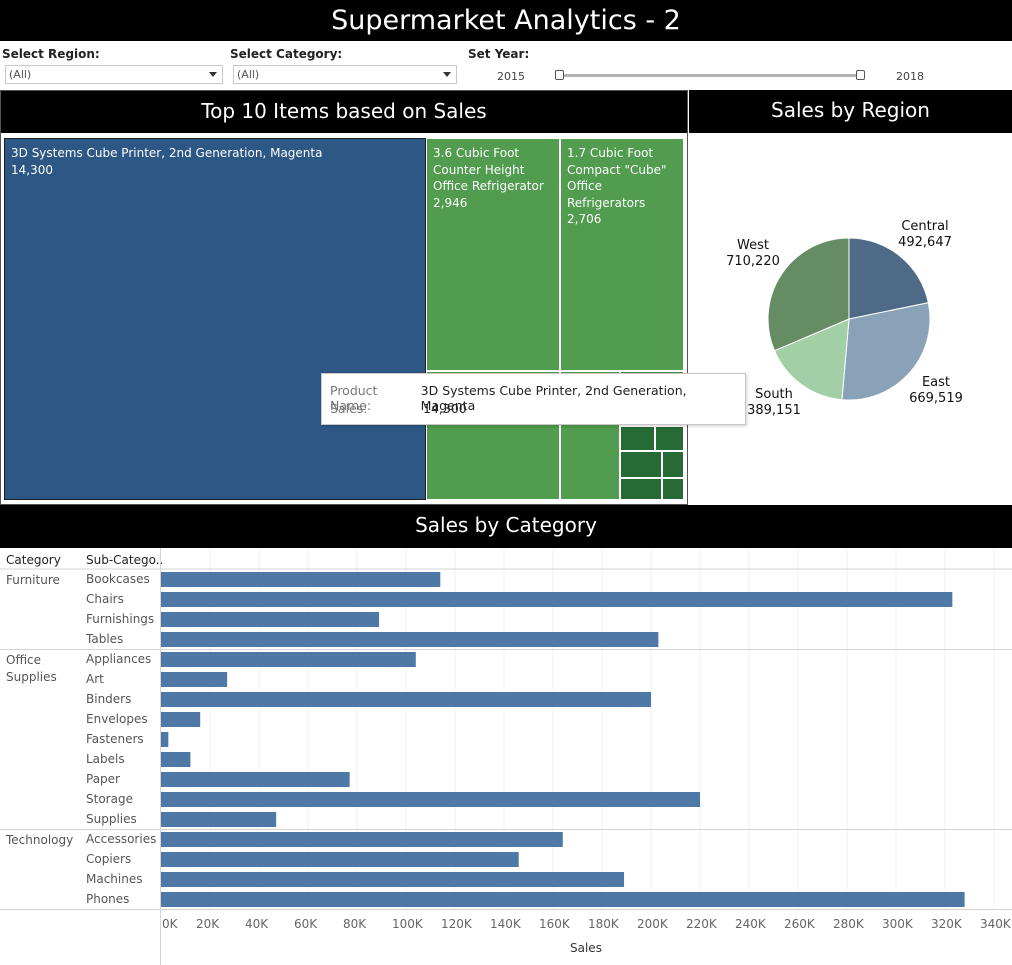  What do you see at coordinates (340, 859) in the screenshot?
I see `bar-copiers` at bounding box center [340, 859].